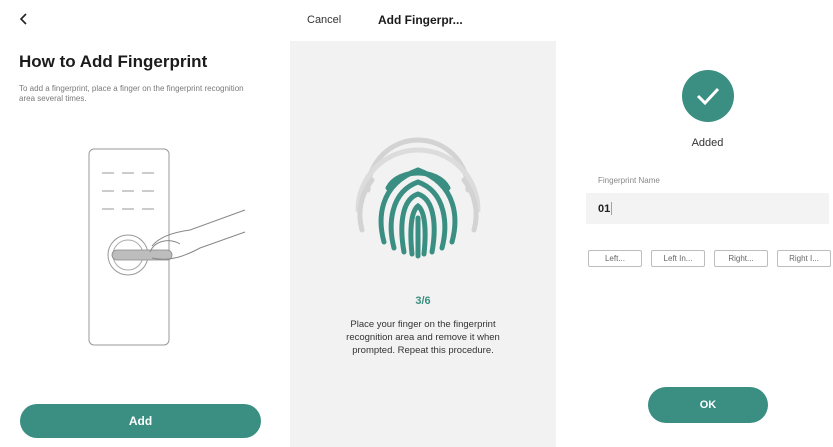 The width and height of the screenshot is (833, 447). I want to click on enroll-progress: 3/6, so click(423, 301).